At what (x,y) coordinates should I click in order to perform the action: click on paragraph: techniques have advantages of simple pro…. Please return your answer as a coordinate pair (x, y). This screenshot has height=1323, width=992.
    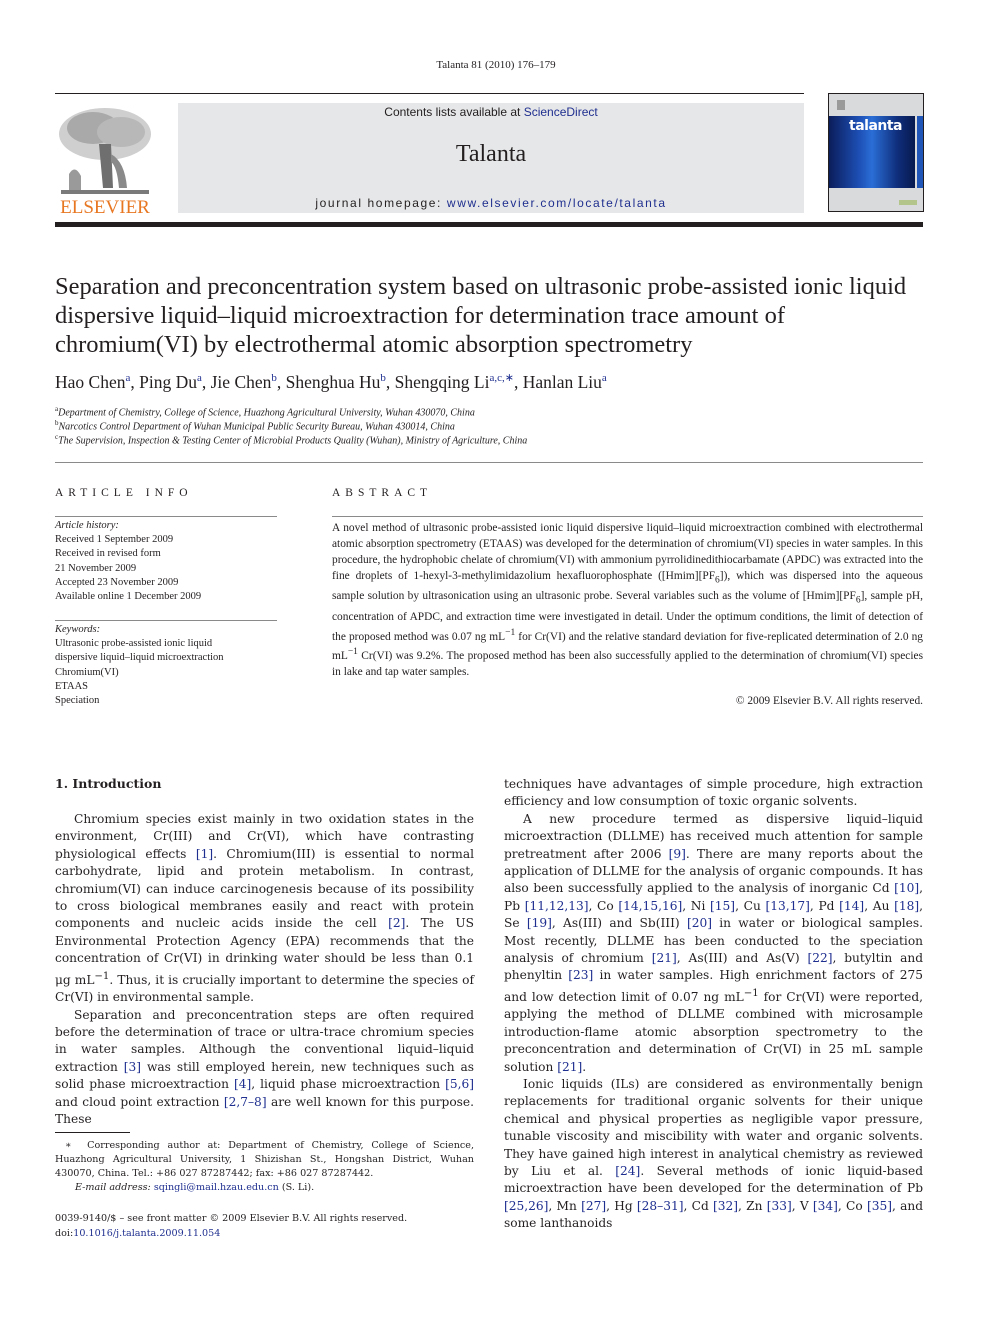
    Looking at the image, I should click on (713, 793).